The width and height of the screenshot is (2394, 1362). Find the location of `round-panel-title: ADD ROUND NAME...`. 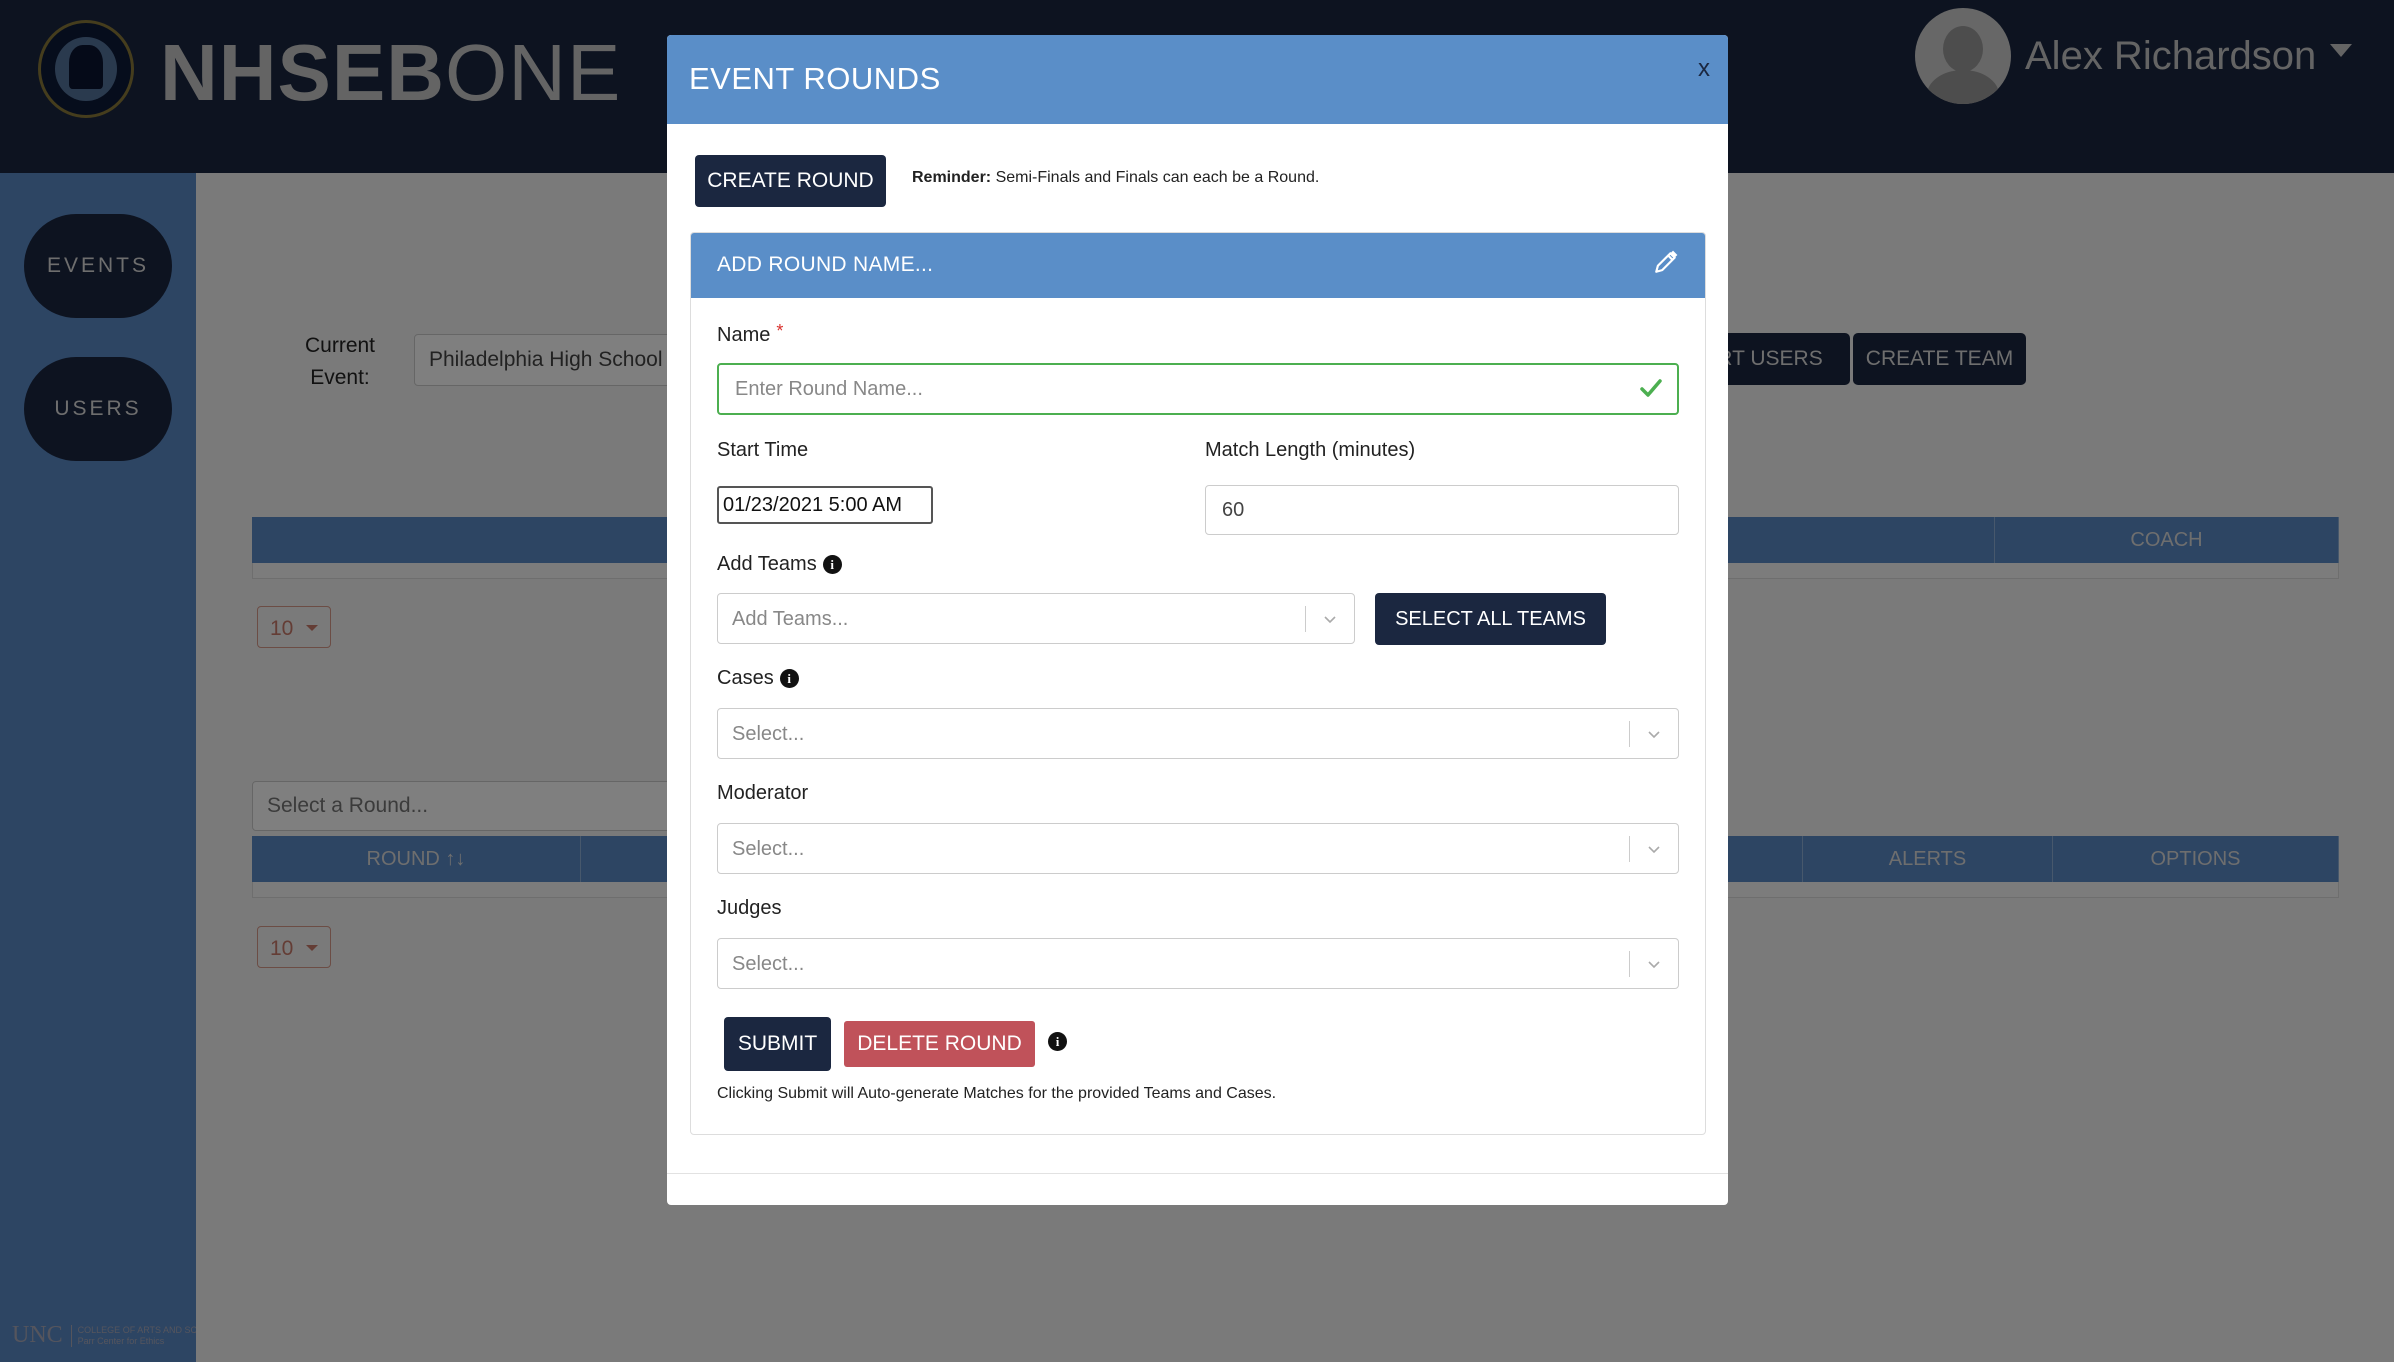

round-panel-title: ADD ROUND NAME... is located at coordinates (825, 264).